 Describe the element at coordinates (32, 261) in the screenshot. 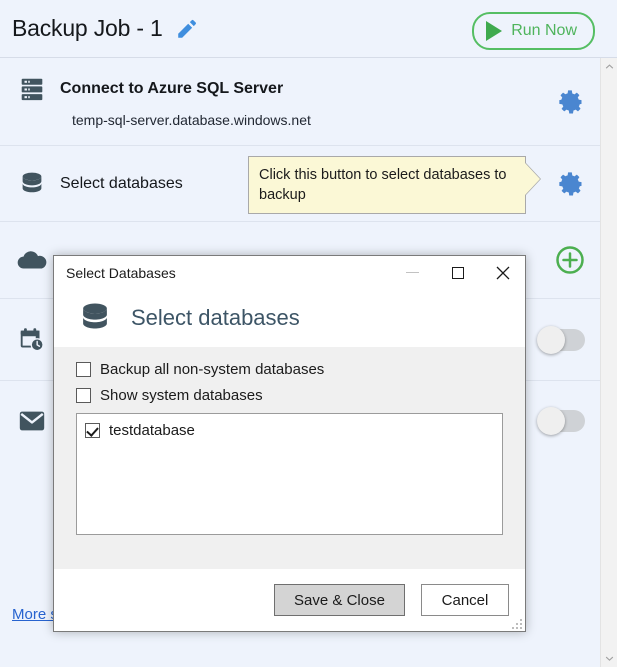

I see `cloud-icon` at that location.